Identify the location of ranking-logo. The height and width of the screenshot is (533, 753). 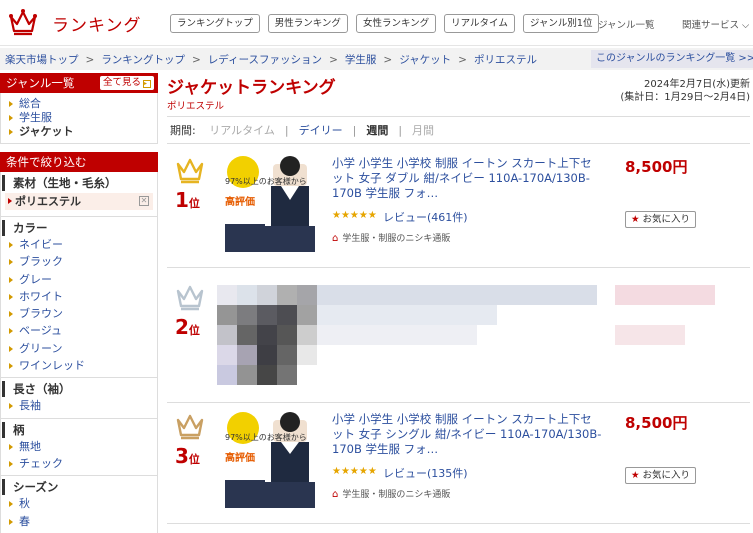
(23, 22).